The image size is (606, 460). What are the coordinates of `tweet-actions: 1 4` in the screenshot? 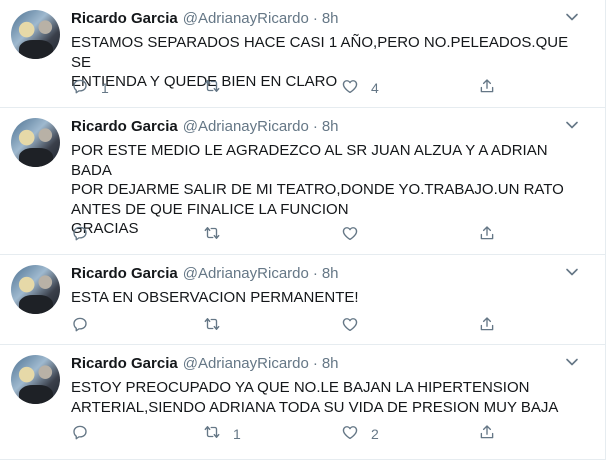 It's located at (286, 88).